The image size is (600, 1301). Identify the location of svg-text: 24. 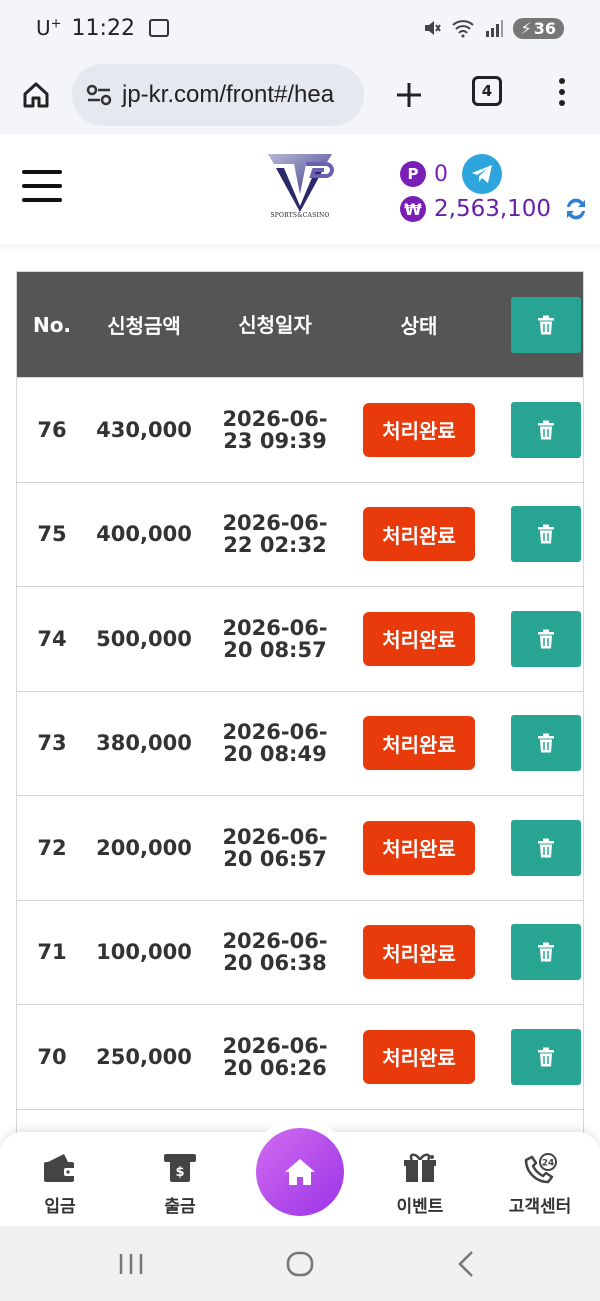
(548, 1164).